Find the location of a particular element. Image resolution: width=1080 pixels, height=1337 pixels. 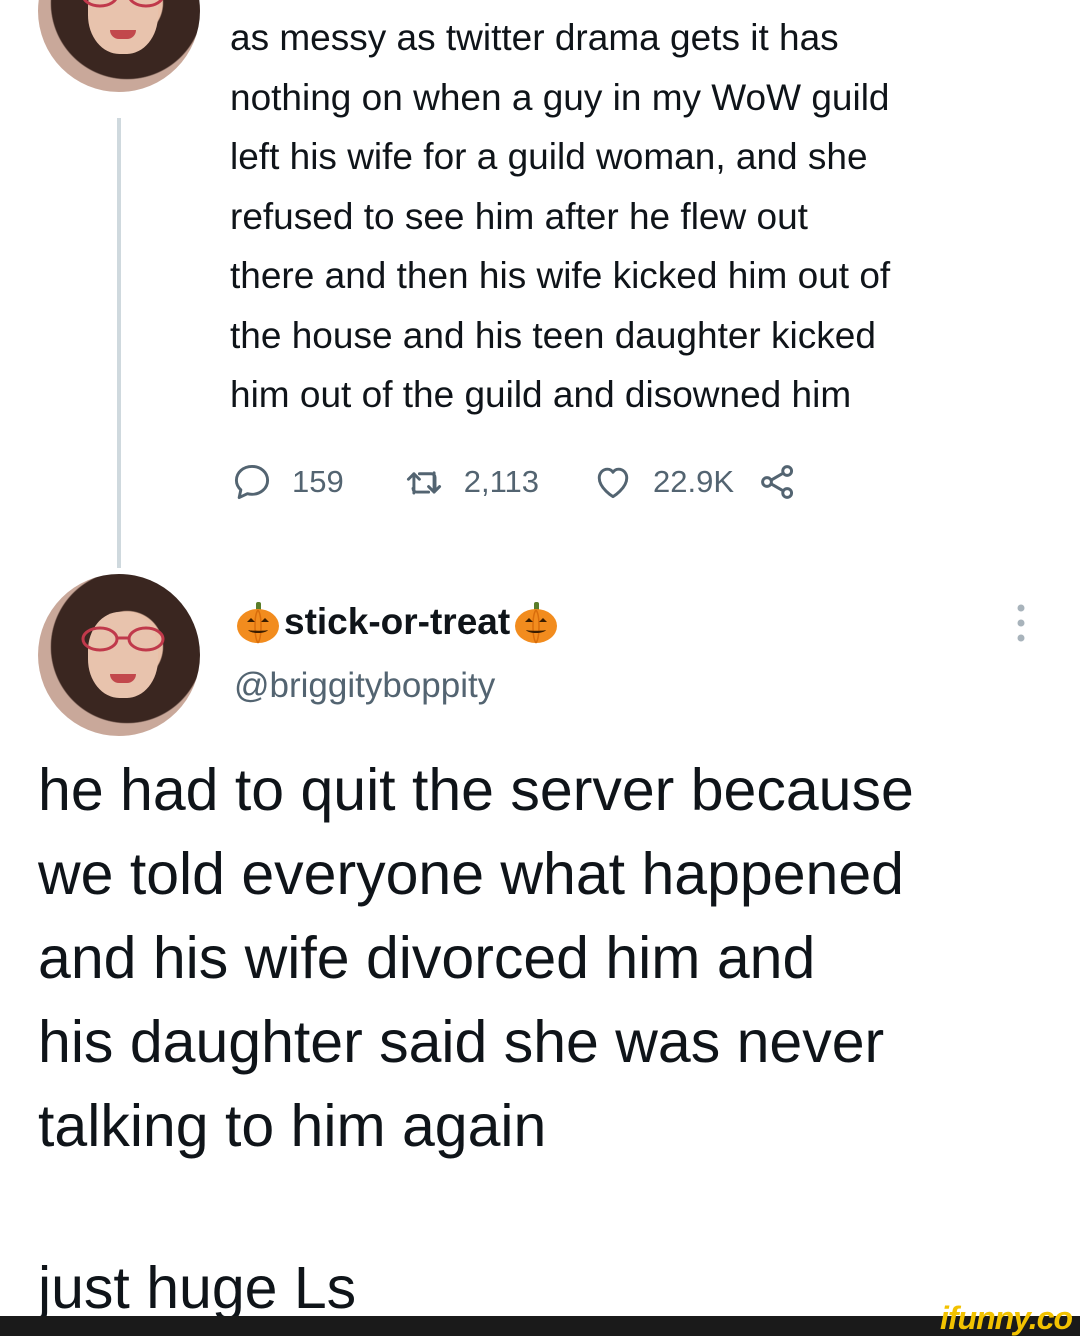

display-name: stick-or-treat is located at coordinates (397, 622).